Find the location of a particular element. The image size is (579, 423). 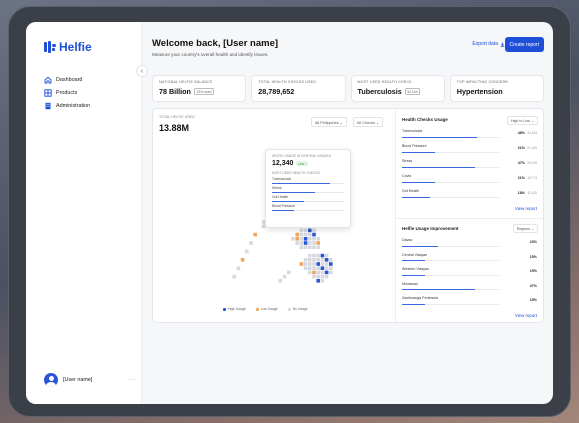

list-item: Blood Pressure 21% 21,145 is located at coordinates (469, 149).